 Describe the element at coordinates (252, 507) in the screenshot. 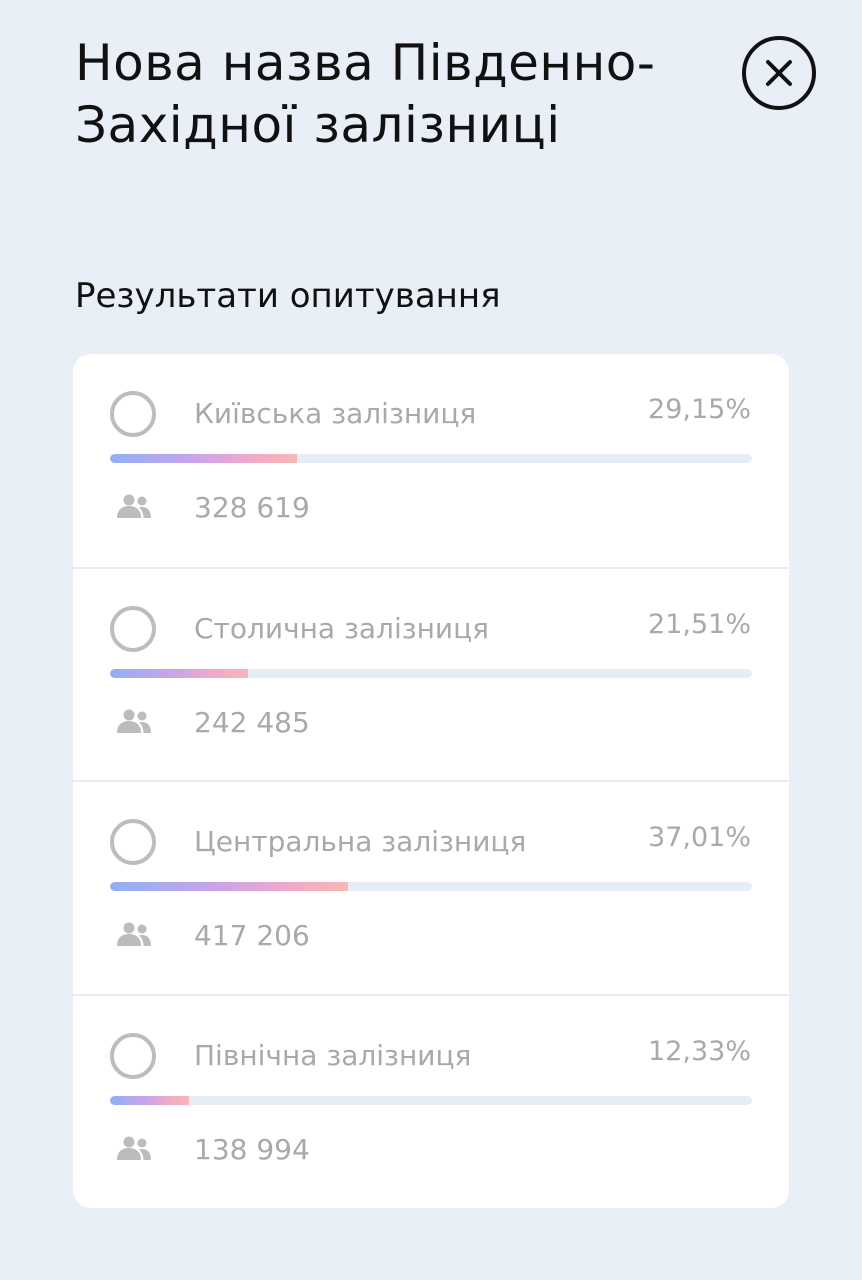

I see `vote-count: 328 619` at that location.